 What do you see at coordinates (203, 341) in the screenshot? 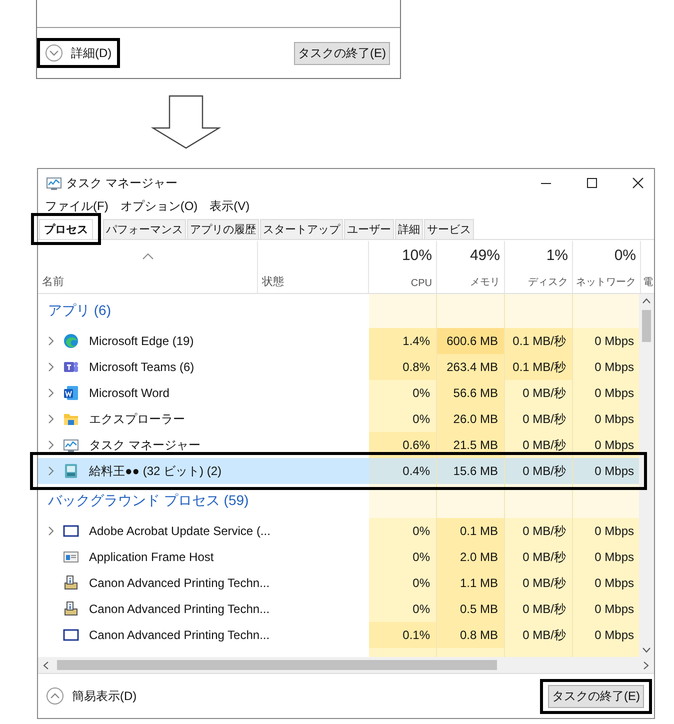
I see `process-row: Microsoft Edge (19)` at bounding box center [203, 341].